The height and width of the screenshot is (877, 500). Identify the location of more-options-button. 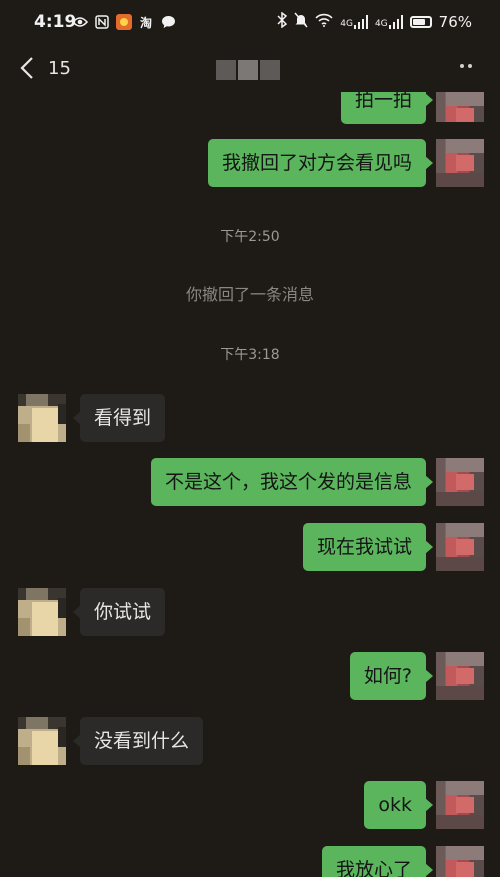
(466, 66).